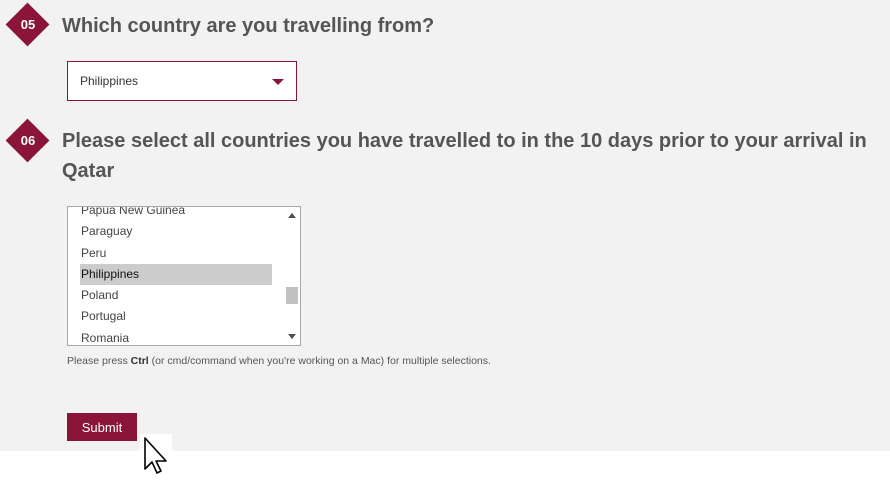  I want to click on scroll-down-arrow-icon, so click(292, 336).